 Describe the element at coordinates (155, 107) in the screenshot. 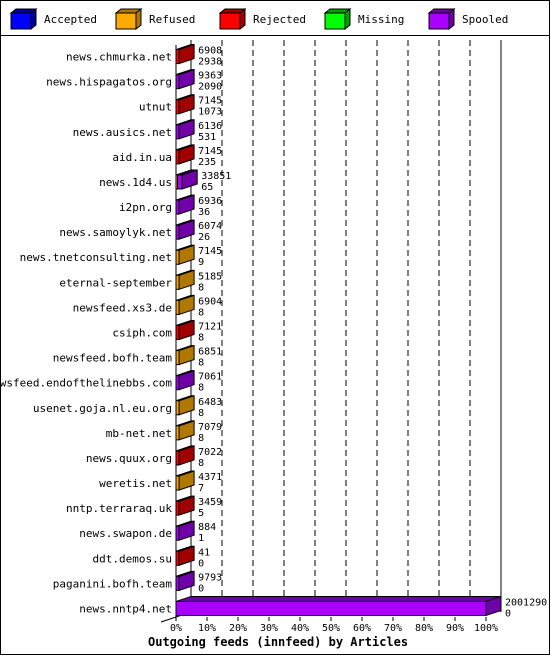

I see `category-label: utnut` at that location.